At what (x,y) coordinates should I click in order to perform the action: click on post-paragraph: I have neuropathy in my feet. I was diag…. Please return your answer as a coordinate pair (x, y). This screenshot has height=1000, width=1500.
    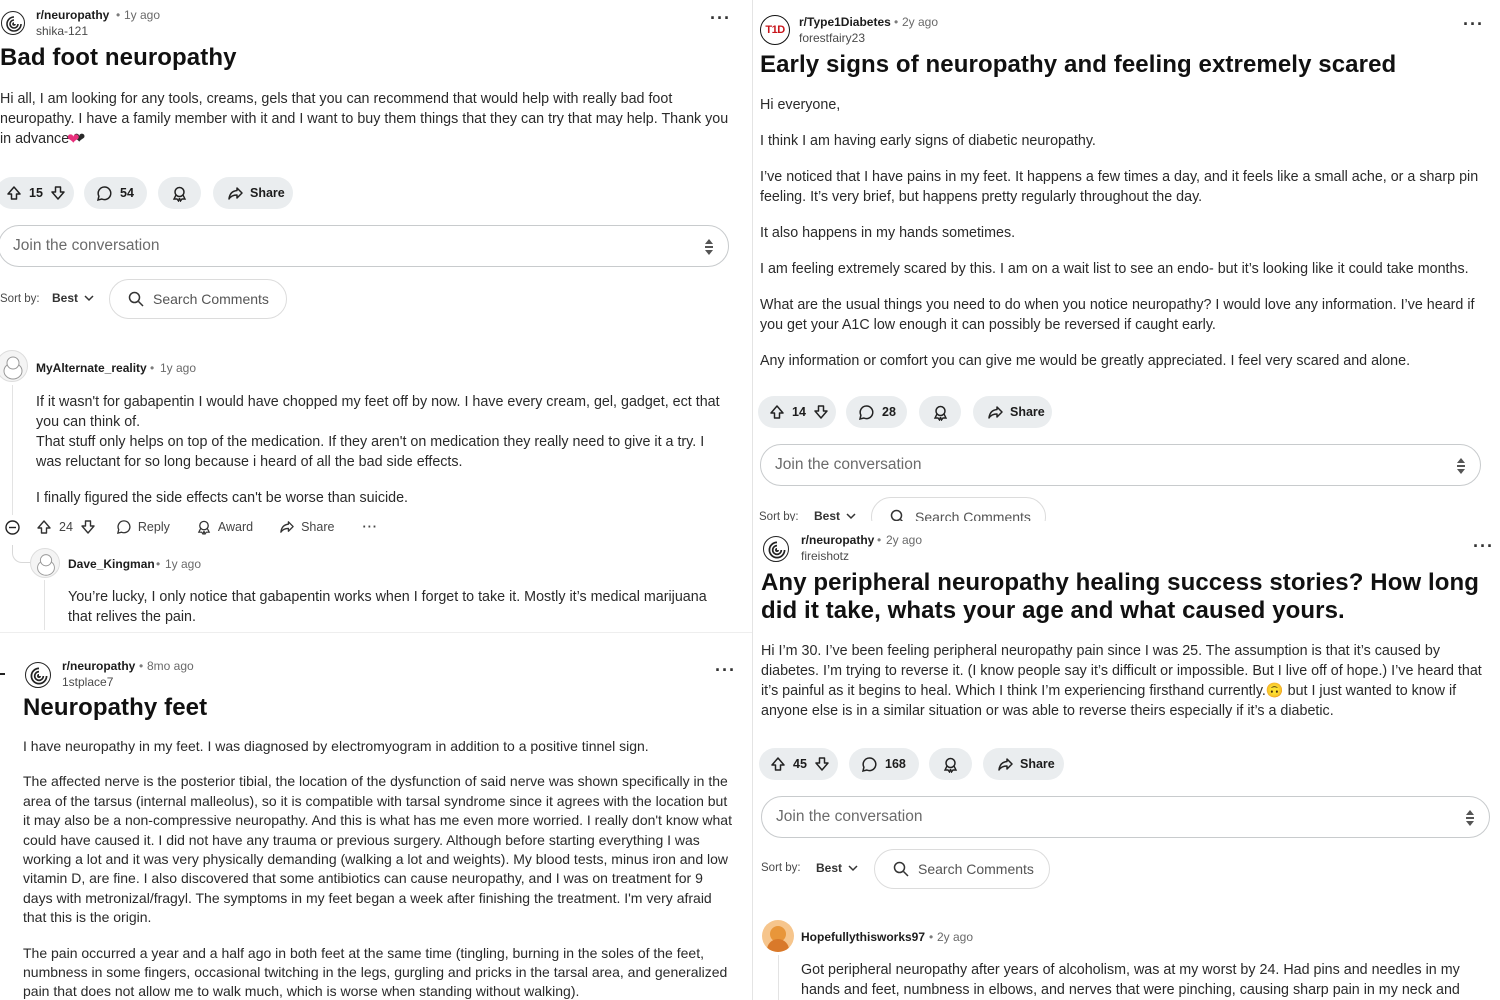
    Looking at the image, I should click on (336, 746).